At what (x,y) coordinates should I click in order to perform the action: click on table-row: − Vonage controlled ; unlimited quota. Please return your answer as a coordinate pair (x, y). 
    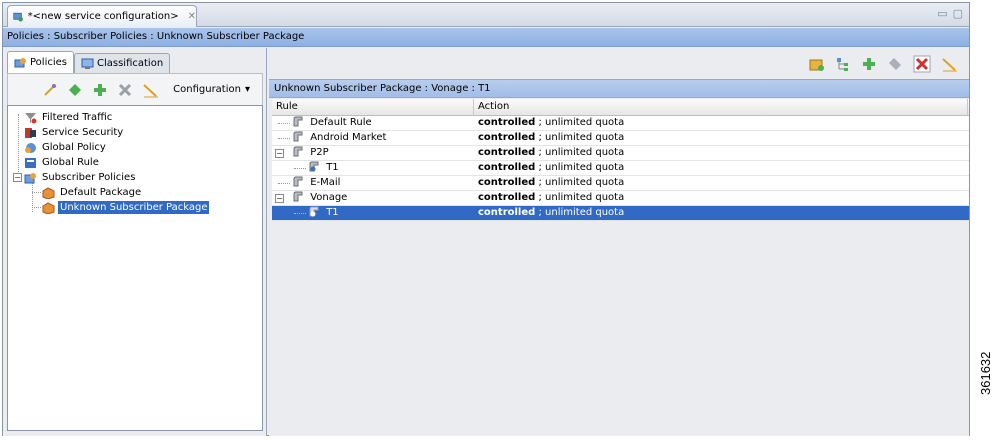
    Looking at the image, I should click on (620, 198).